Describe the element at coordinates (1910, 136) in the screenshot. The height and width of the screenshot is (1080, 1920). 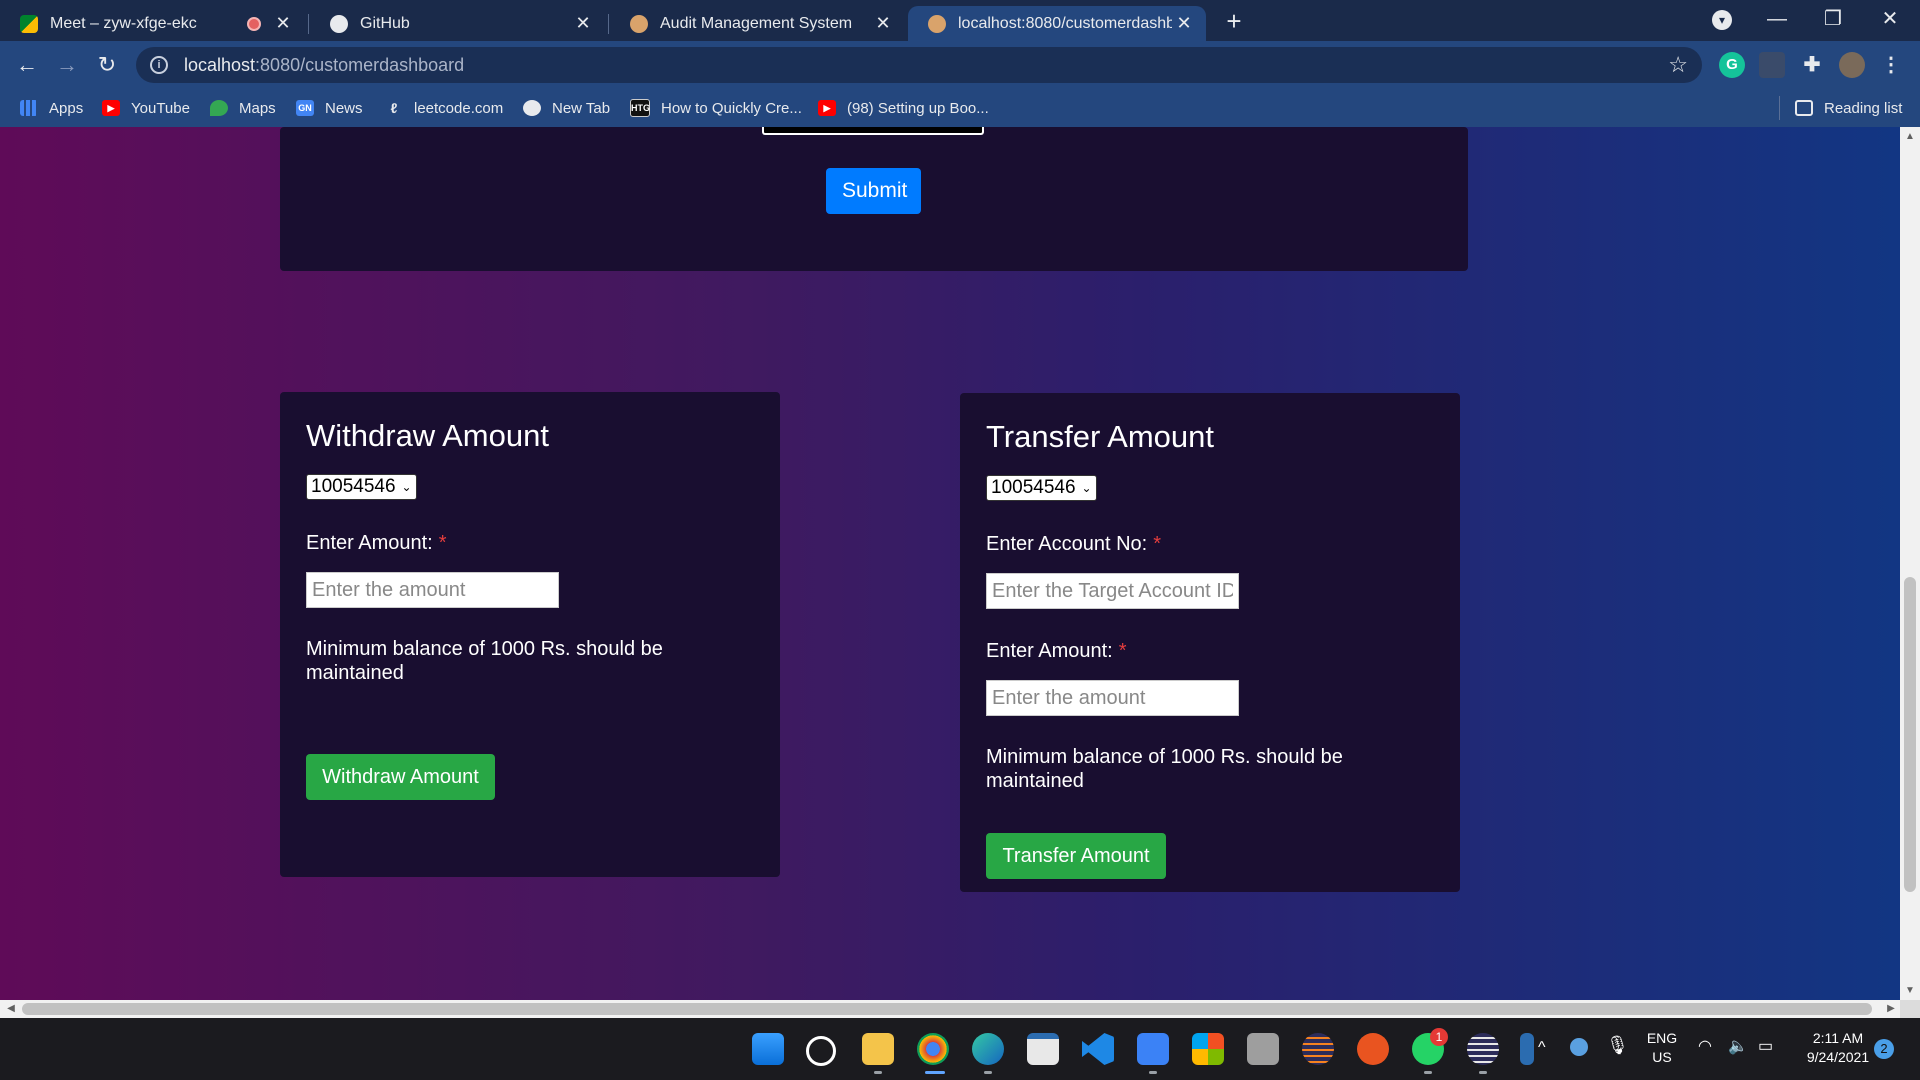
I see `scroll-up-icon: ▲` at that location.